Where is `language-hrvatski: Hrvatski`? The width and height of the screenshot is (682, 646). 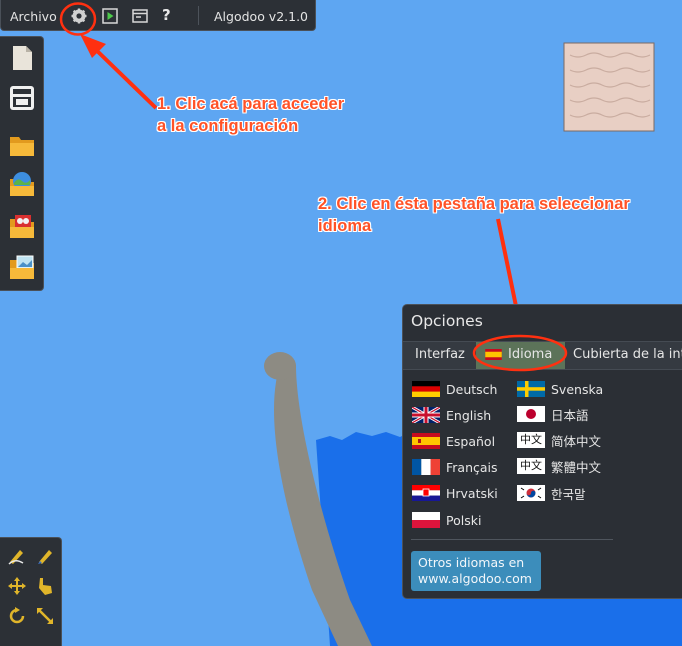 language-hrvatski: Hrvatski is located at coordinates (455, 493).